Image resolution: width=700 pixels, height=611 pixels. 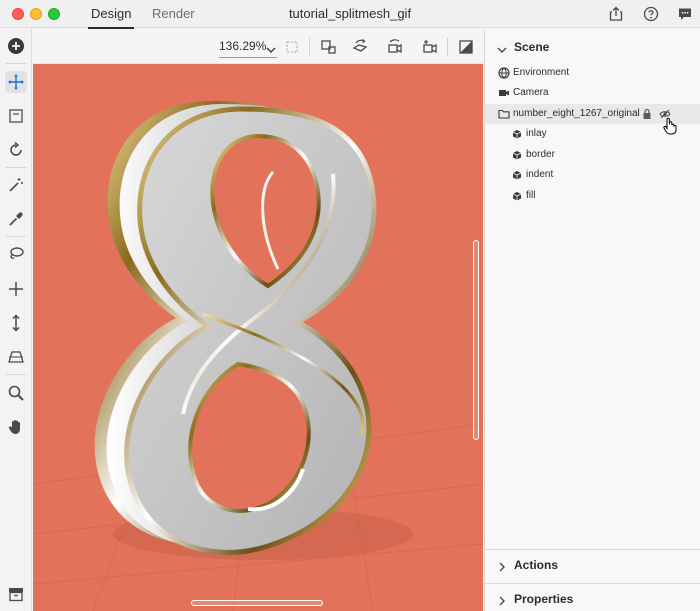 I want to click on lock-icon, so click(x=647, y=114).